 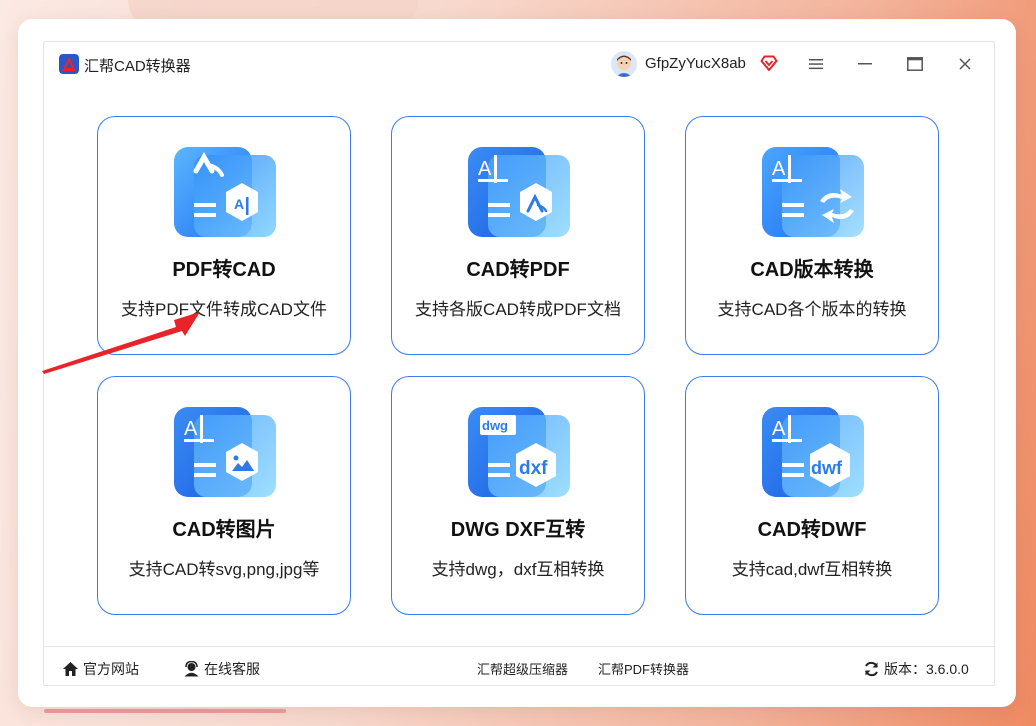 I want to click on cad-to-pdf-icon: A, so click(x=519, y=192).